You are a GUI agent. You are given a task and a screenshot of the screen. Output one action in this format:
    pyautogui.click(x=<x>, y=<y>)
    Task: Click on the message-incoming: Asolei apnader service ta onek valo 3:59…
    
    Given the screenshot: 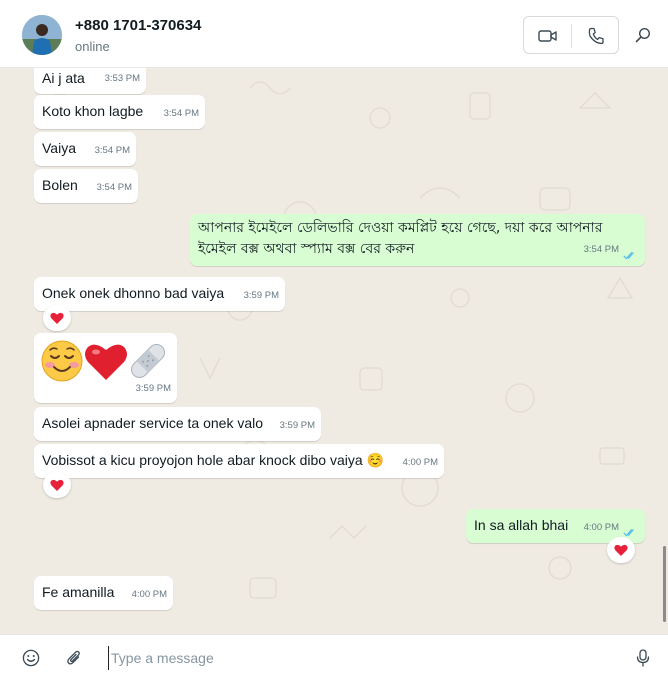 What is the action you would take?
    pyautogui.click(x=177, y=424)
    